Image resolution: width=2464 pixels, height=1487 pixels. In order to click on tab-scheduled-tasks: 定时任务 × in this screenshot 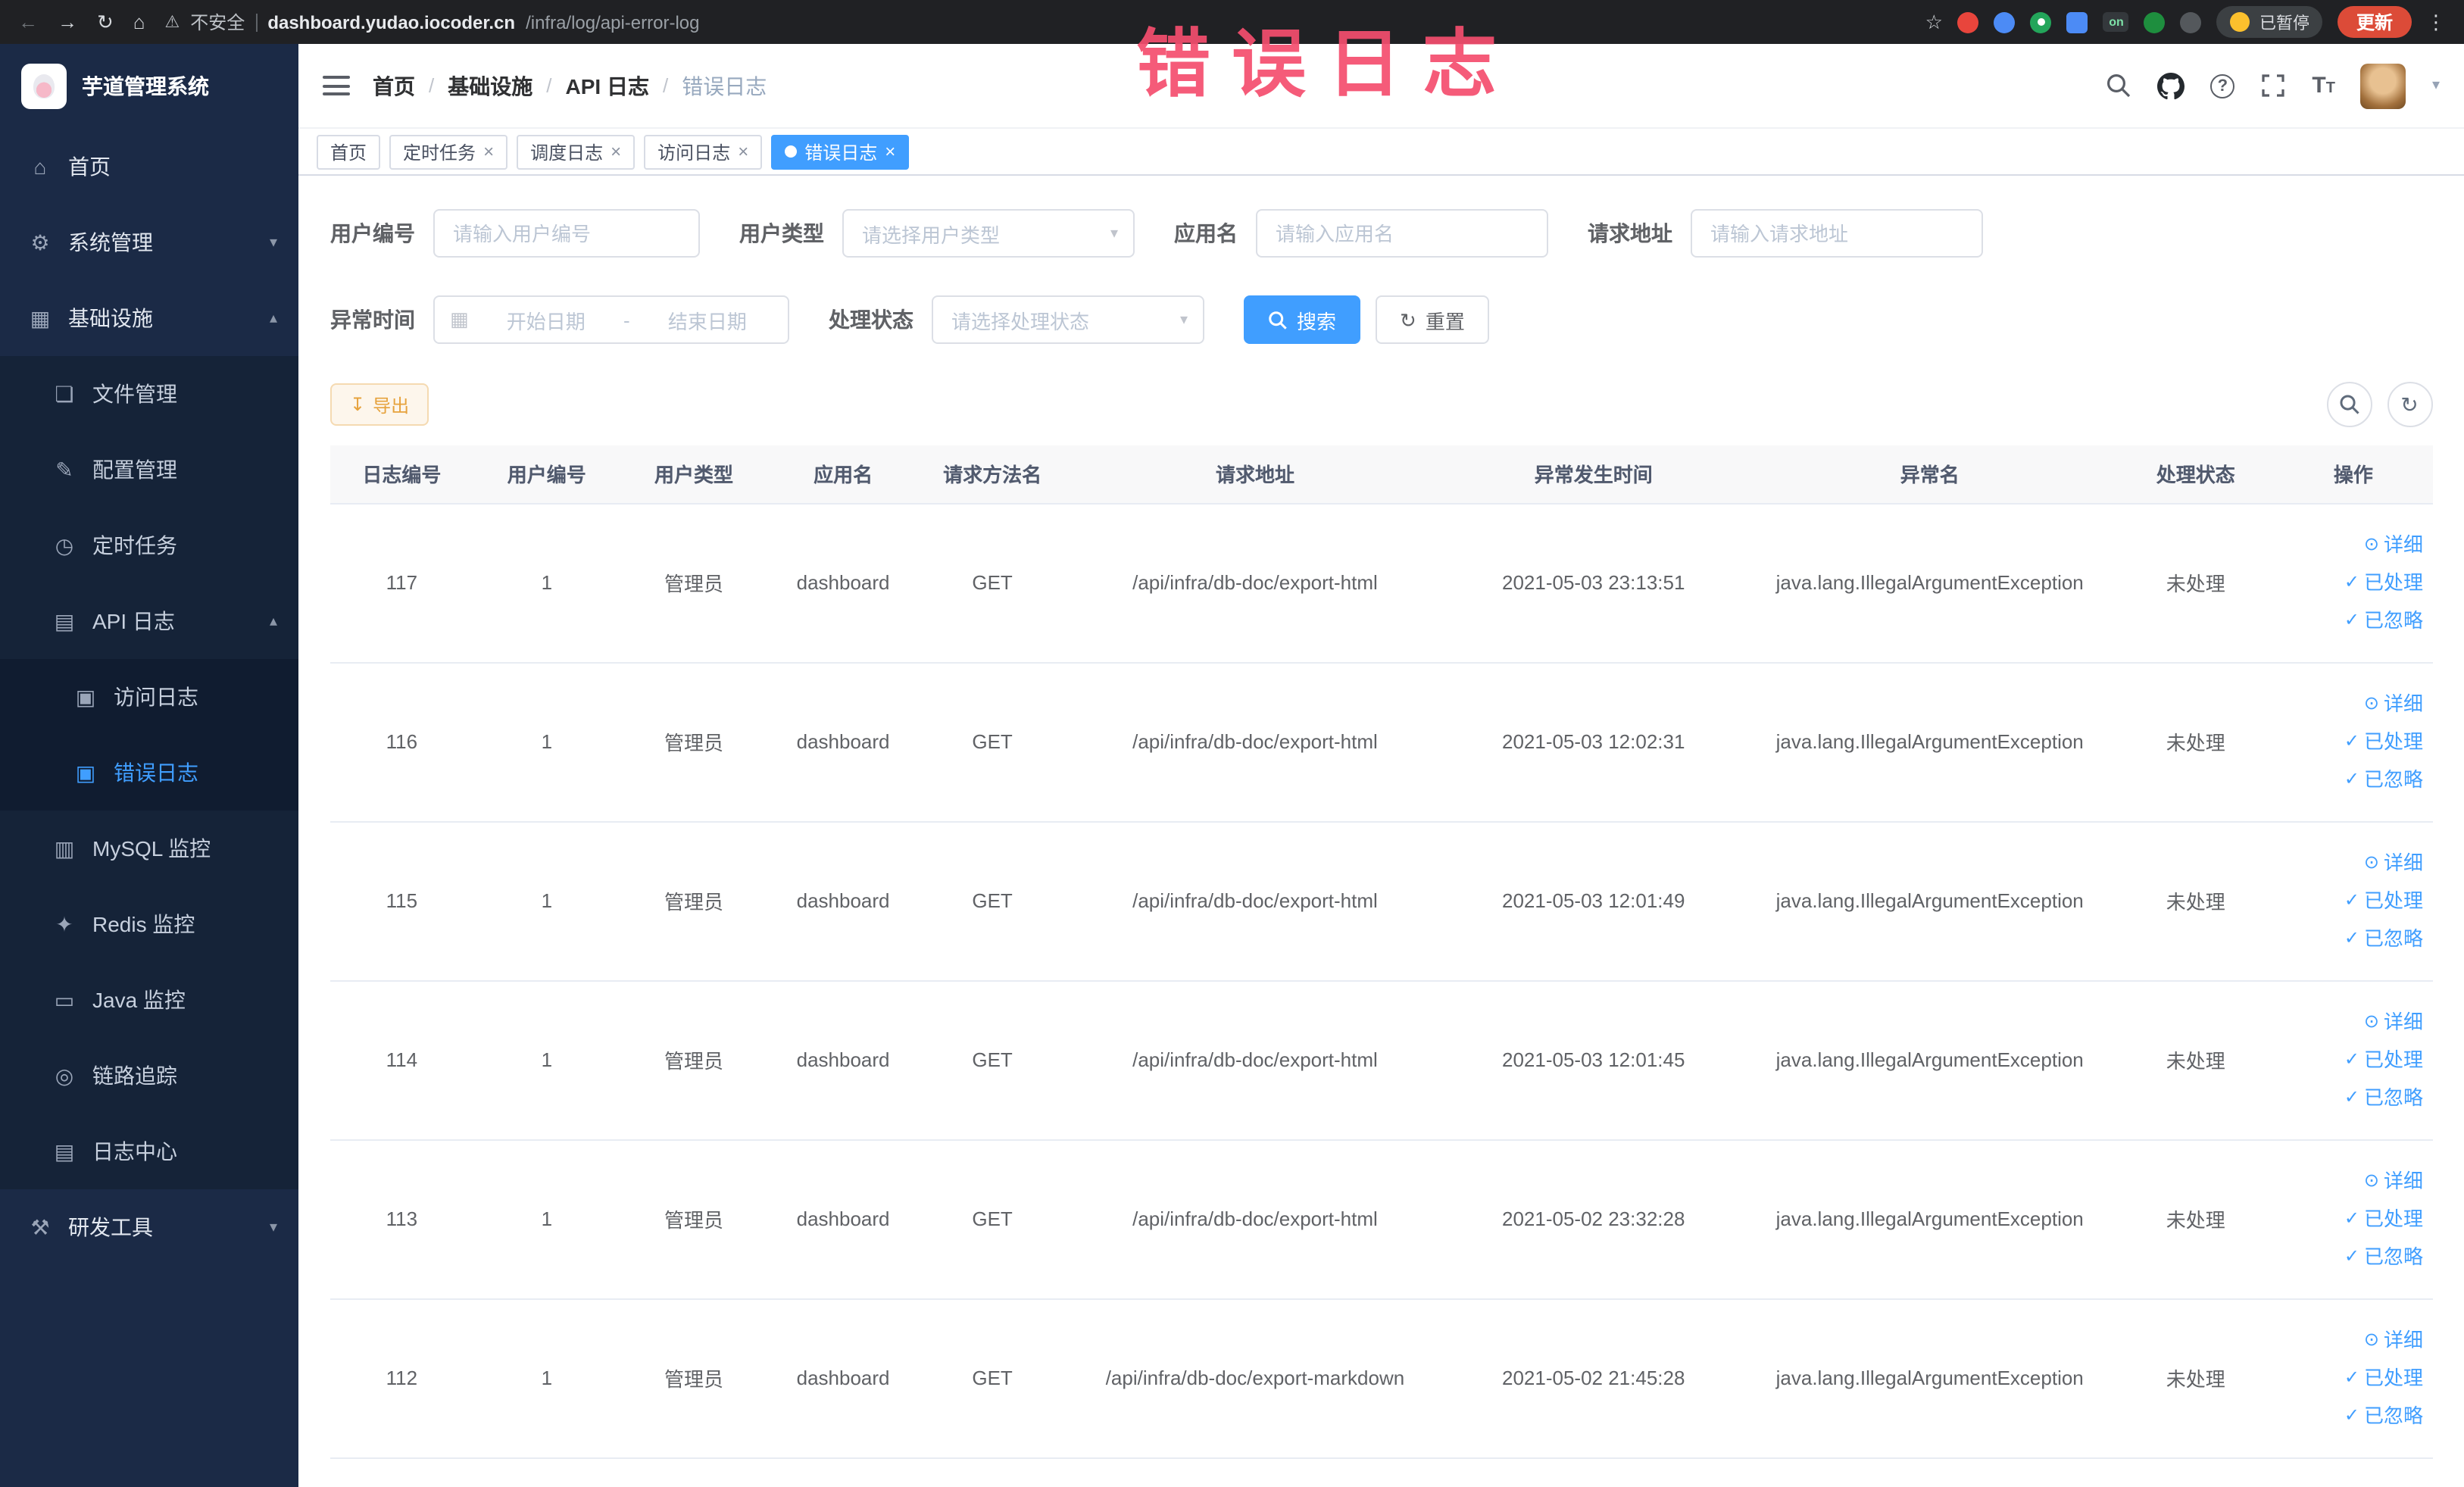, I will do `click(448, 151)`.